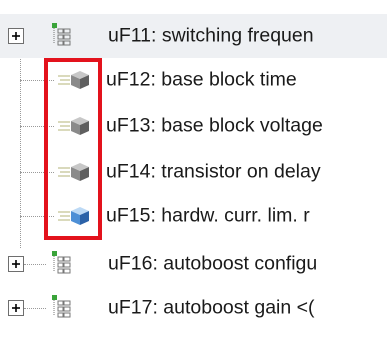 Image resolution: width=387 pixels, height=340 pixels. I want to click on highlight-box, so click(73, 149).